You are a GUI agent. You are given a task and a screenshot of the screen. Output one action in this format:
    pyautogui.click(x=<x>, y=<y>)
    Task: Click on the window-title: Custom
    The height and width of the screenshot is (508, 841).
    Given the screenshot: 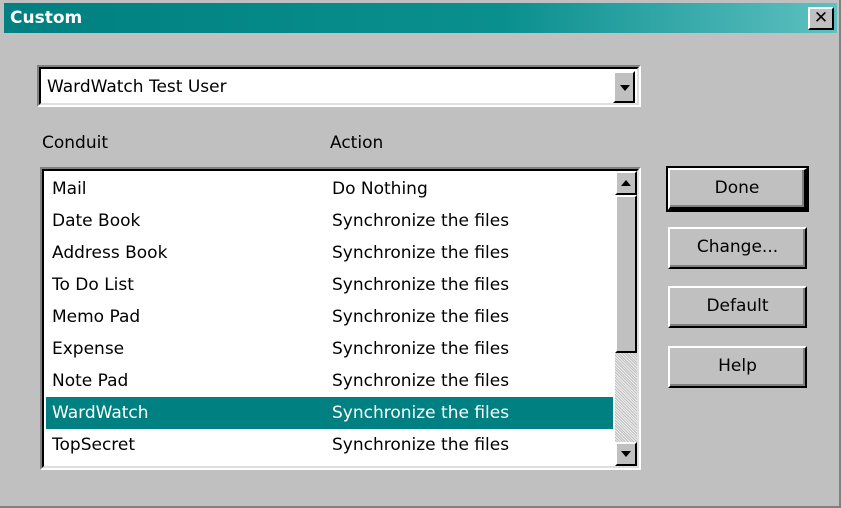 What is the action you would take?
    pyautogui.click(x=46, y=18)
    